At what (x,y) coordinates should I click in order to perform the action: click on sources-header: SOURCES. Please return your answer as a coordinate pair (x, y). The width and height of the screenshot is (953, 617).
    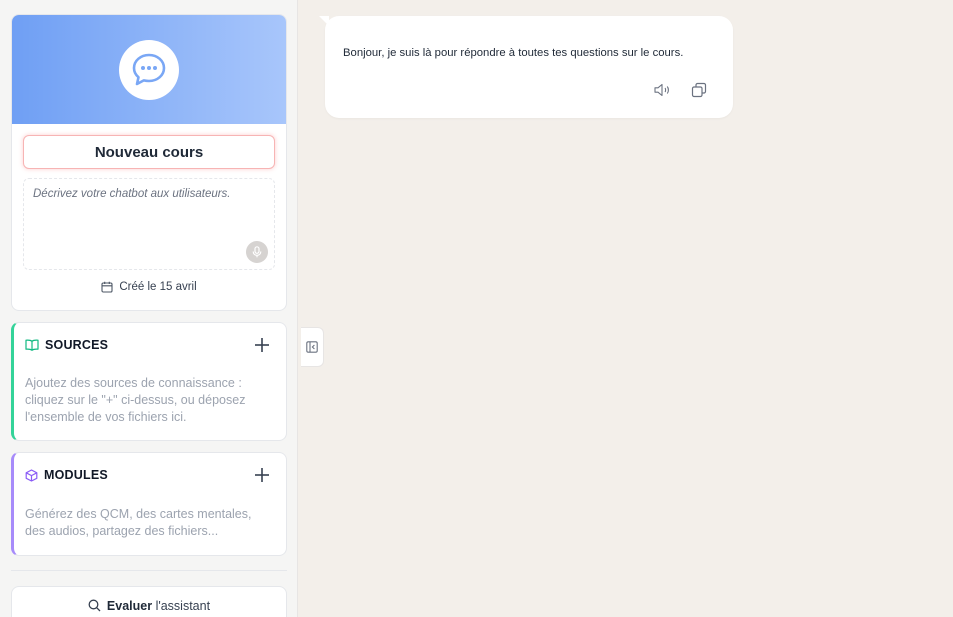
    Looking at the image, I should click on (66, 345).